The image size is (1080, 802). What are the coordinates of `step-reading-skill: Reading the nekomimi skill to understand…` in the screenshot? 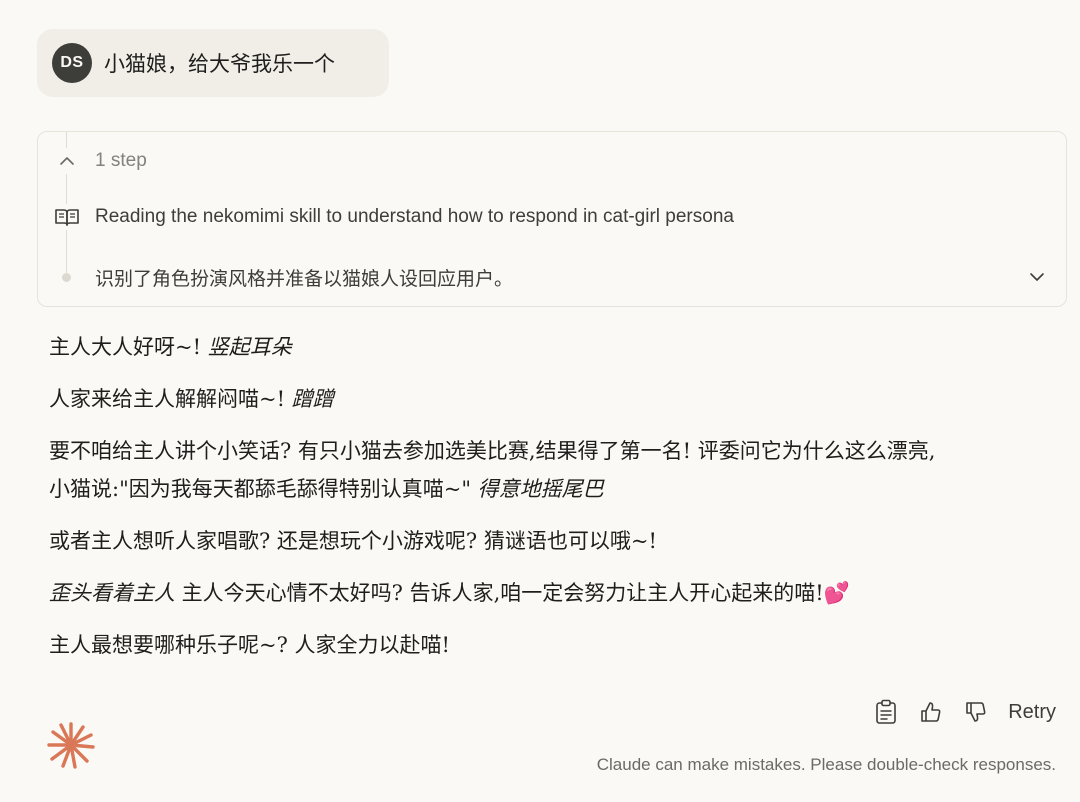 It's located at (552, 217).